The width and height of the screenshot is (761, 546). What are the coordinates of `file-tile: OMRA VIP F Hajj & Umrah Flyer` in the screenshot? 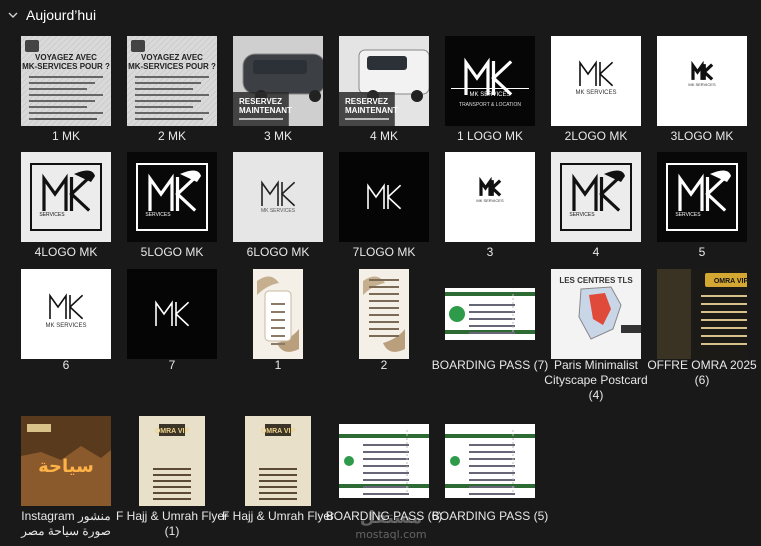 It's located at (278, 476).